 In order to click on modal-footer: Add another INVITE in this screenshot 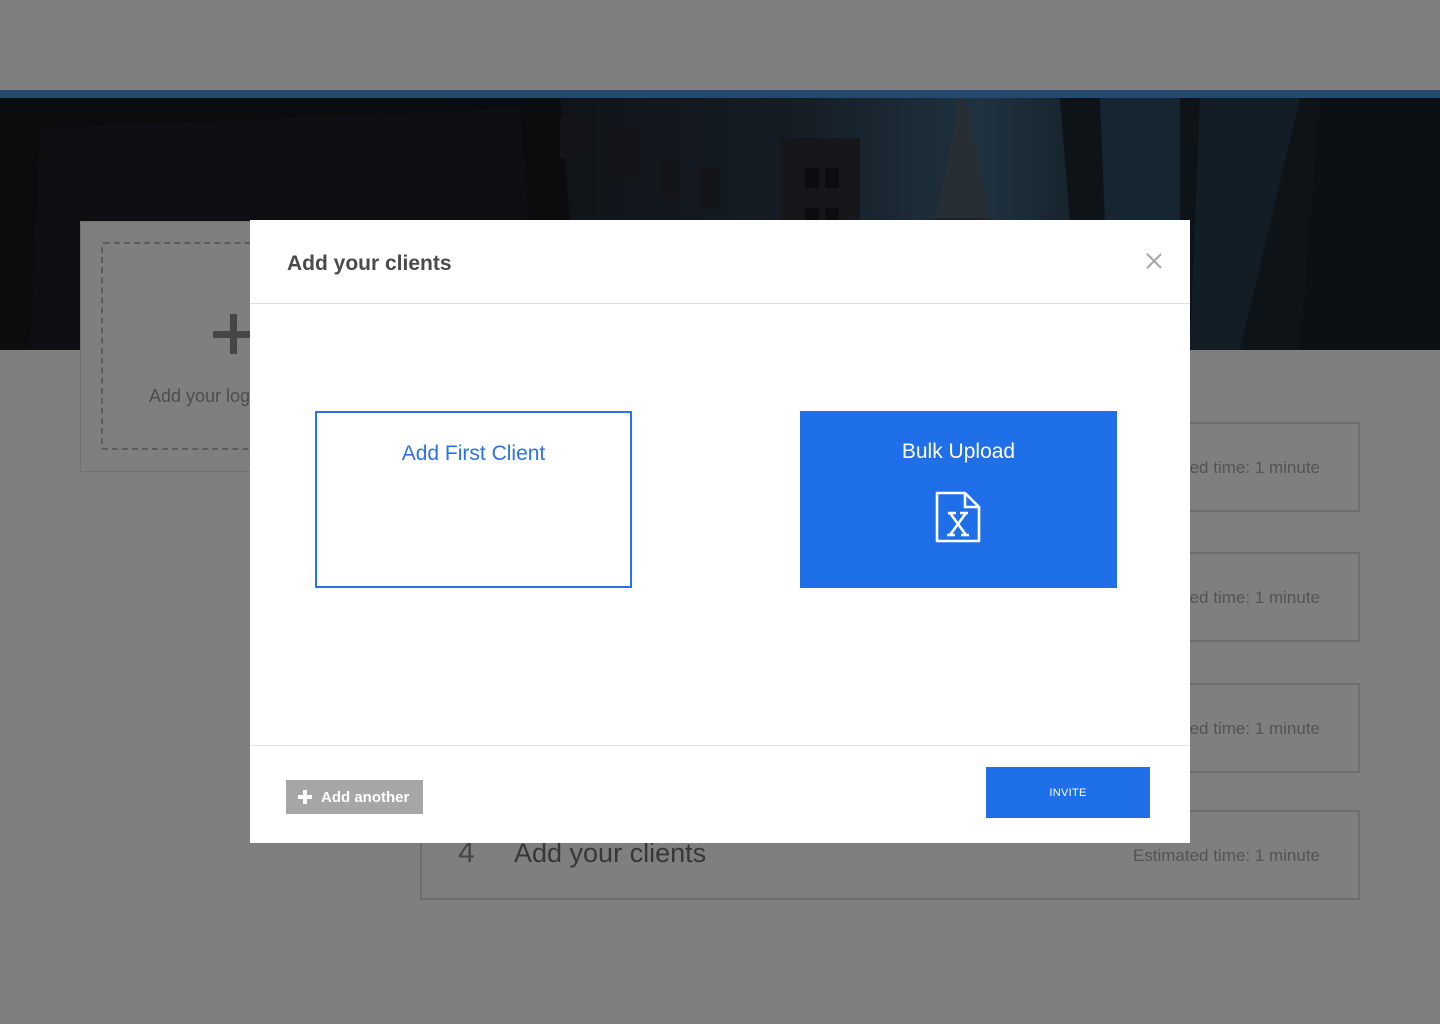, I will do `click(720, 794)`.